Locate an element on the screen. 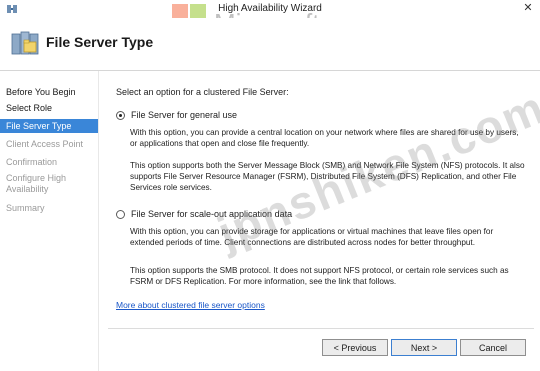  cancel-button: Cancel is located at coordinates (493, 347).